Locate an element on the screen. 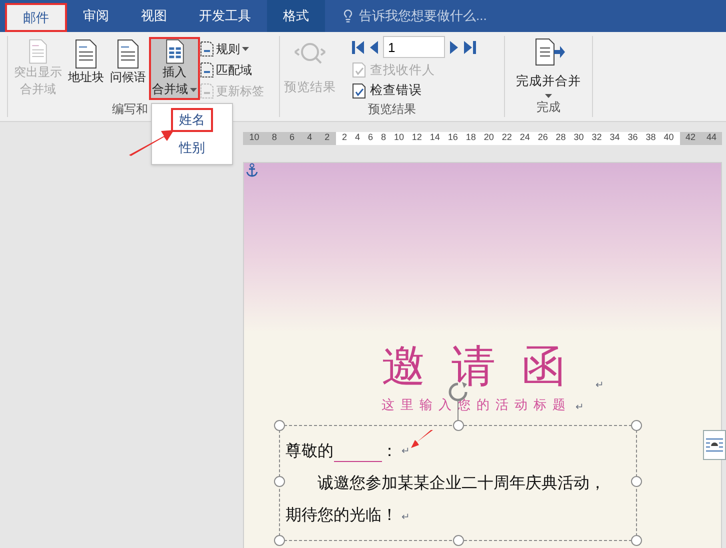  ribbon-small-button: 检查错误 is located at coordinates (414, 90).